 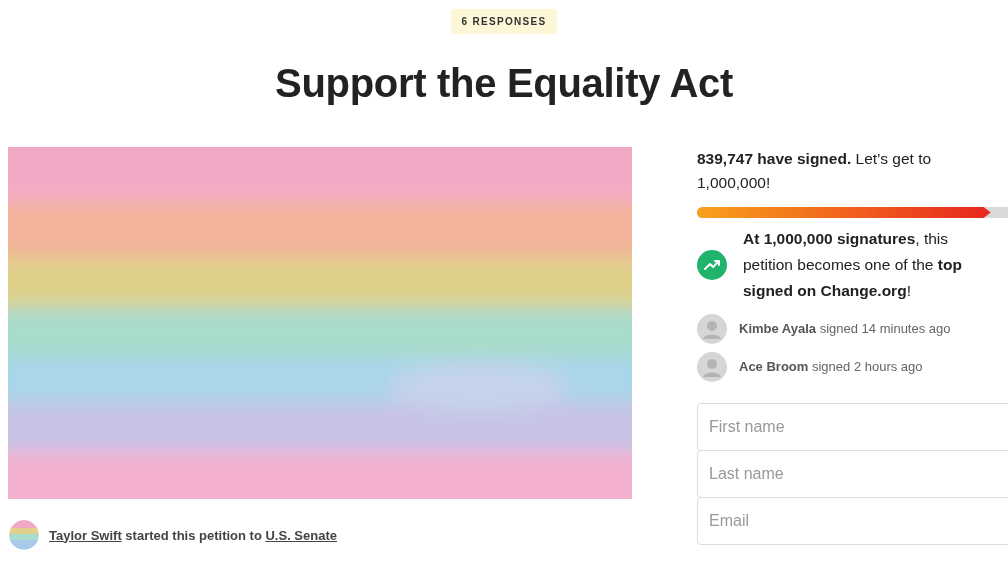 What do you see at coordinates (852, 521) in the screenshot?
I see `input-field: Email` at bounding box center [852, 521].